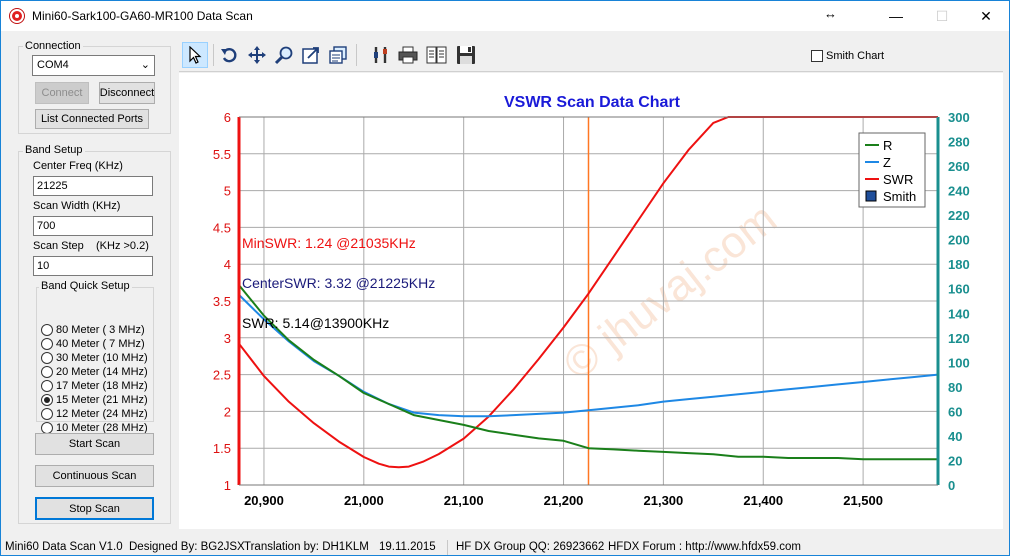 The width and height of the screenshot is (1010, 556). I want to click on band-radio-label: 40 Meter ( 7 MHz), so click(100, 344).